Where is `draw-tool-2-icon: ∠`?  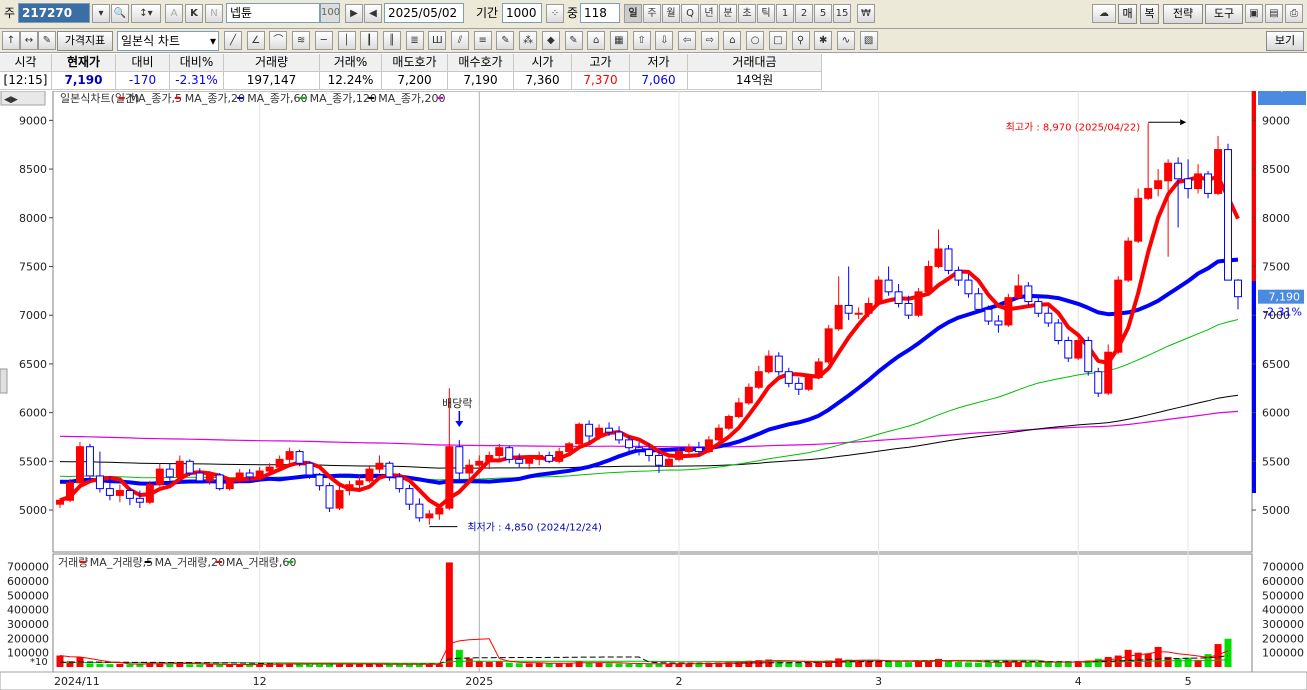 draw-tool-2-icon: ∠ is located at coordinates (255, 40).